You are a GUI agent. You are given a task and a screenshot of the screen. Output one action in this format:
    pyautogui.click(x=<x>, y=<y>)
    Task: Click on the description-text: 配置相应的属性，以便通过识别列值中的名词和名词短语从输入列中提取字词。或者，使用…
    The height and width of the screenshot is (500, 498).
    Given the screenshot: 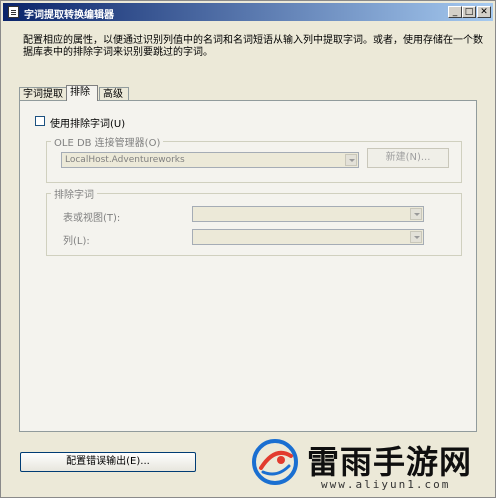 What is the action you would take?
    pyautogui.click(x=253, y=46)
    